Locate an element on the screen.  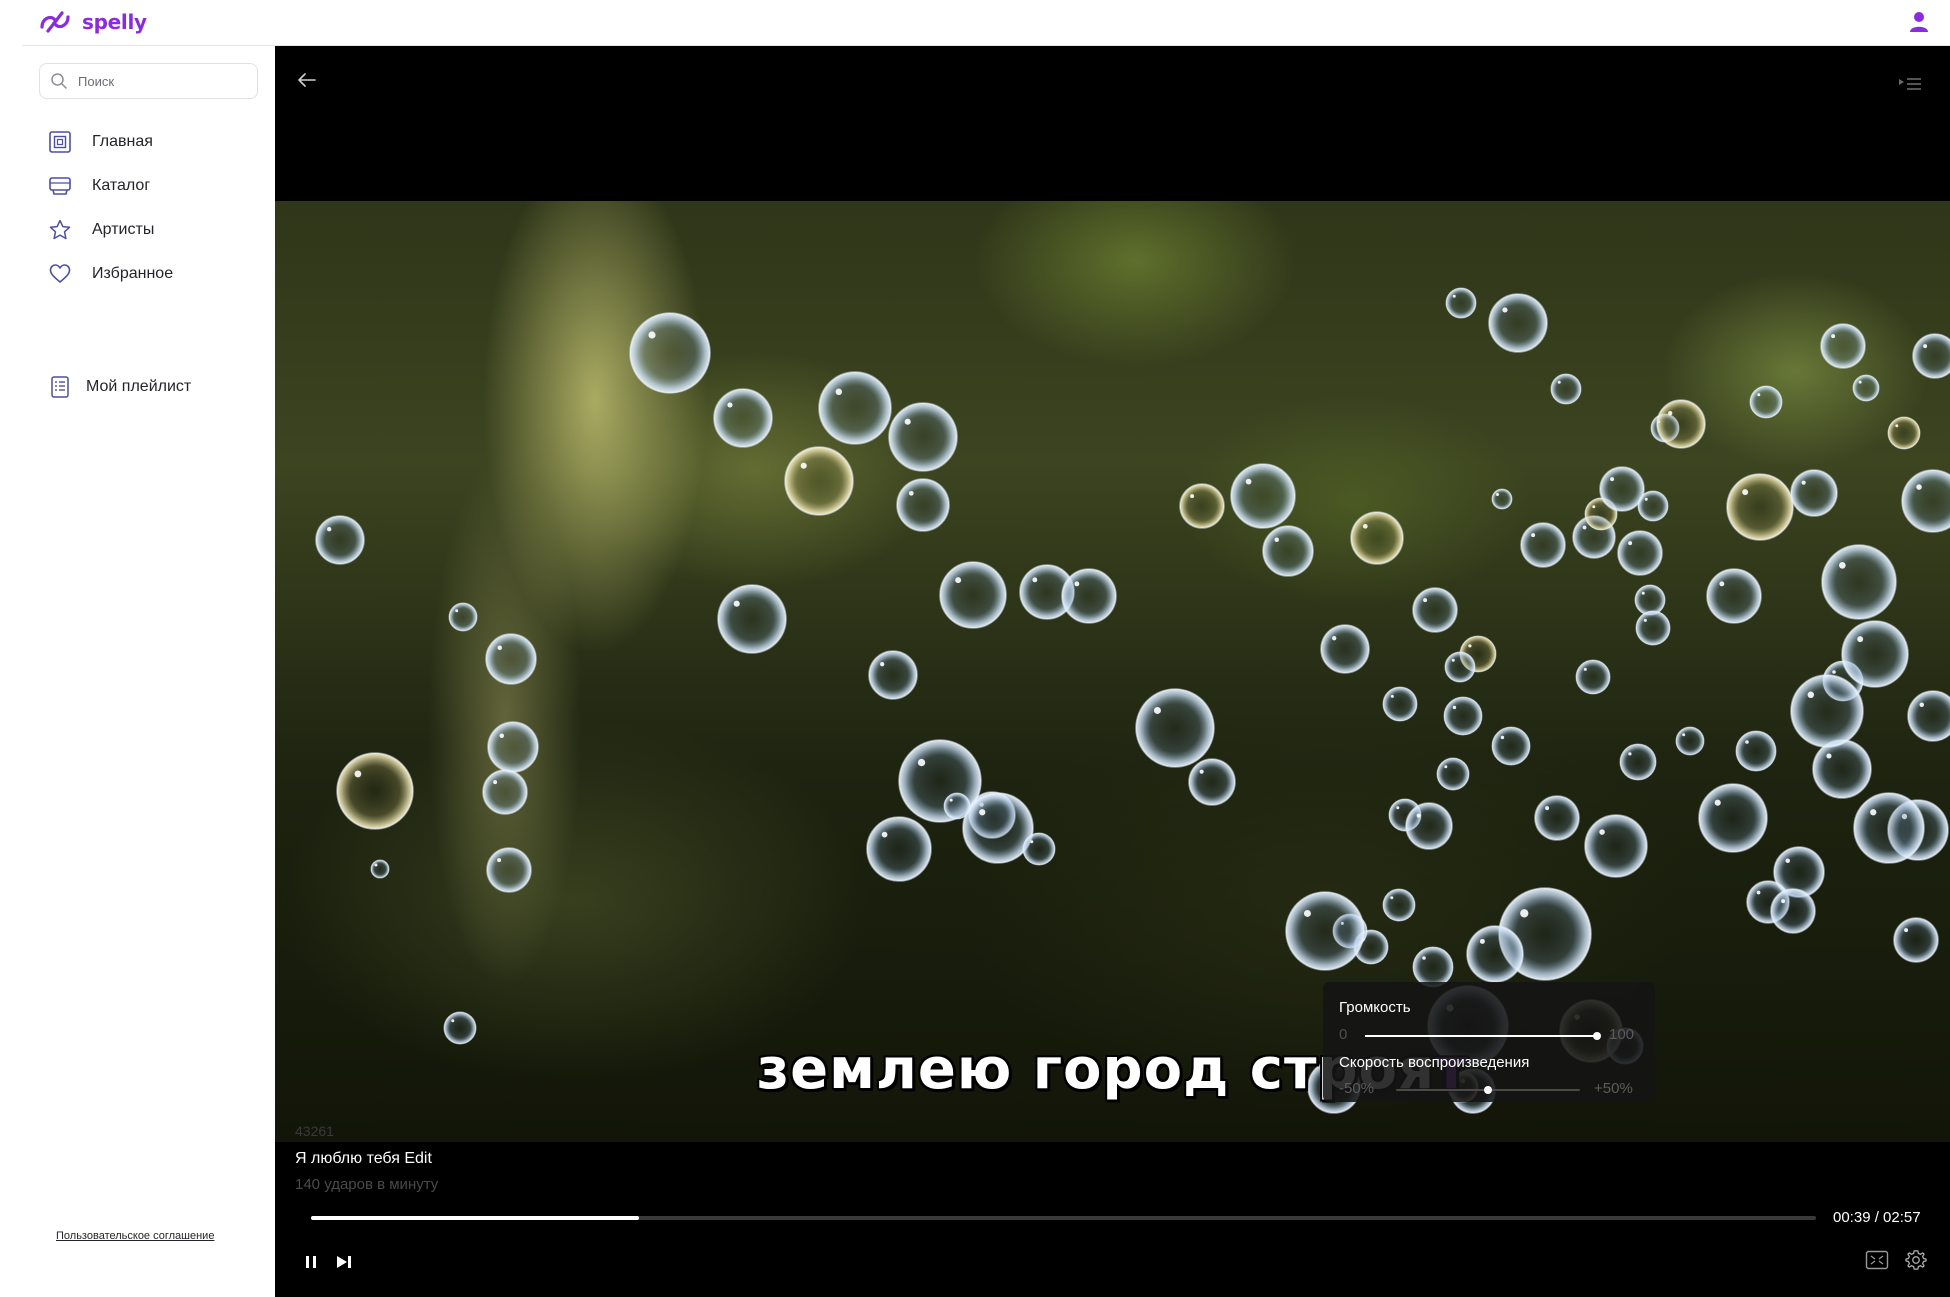
volume-slider is located at coordinates (1483, 1036).